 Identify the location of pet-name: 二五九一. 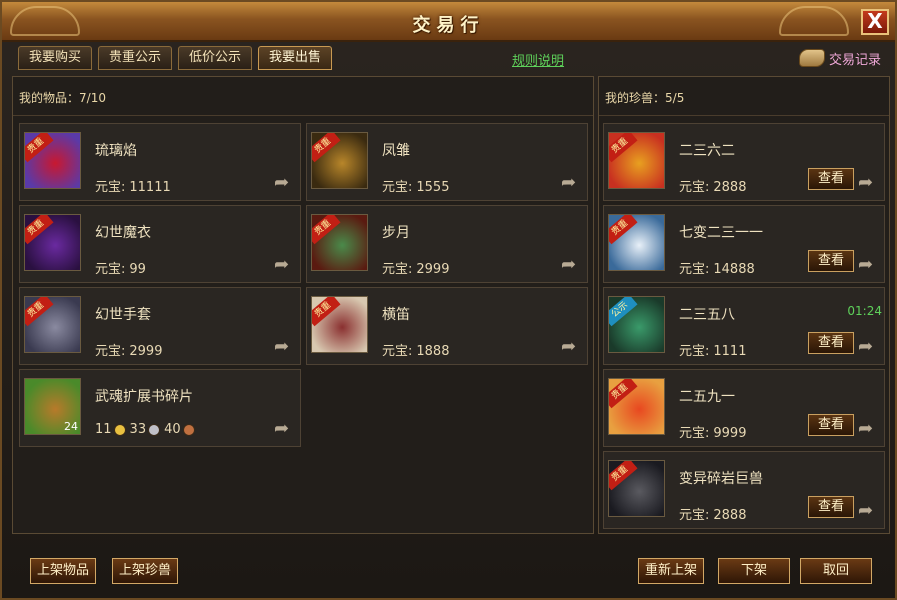
(707, 397).